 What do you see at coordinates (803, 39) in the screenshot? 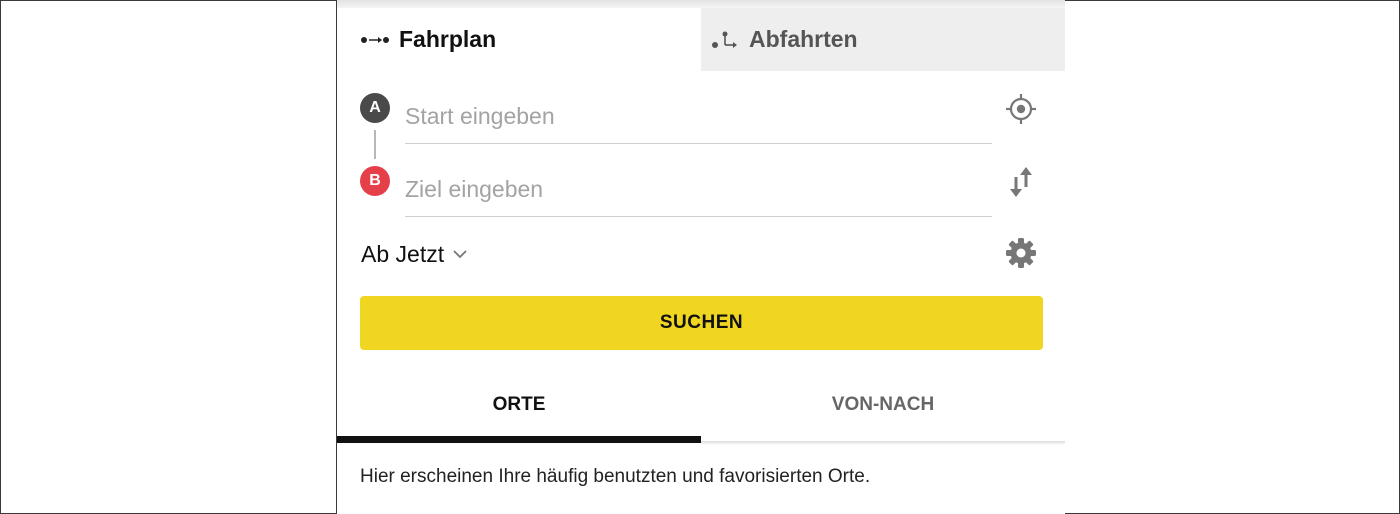
I see `tab-abfahrten-label: Abfahrten` at bounding box center [803, 39].